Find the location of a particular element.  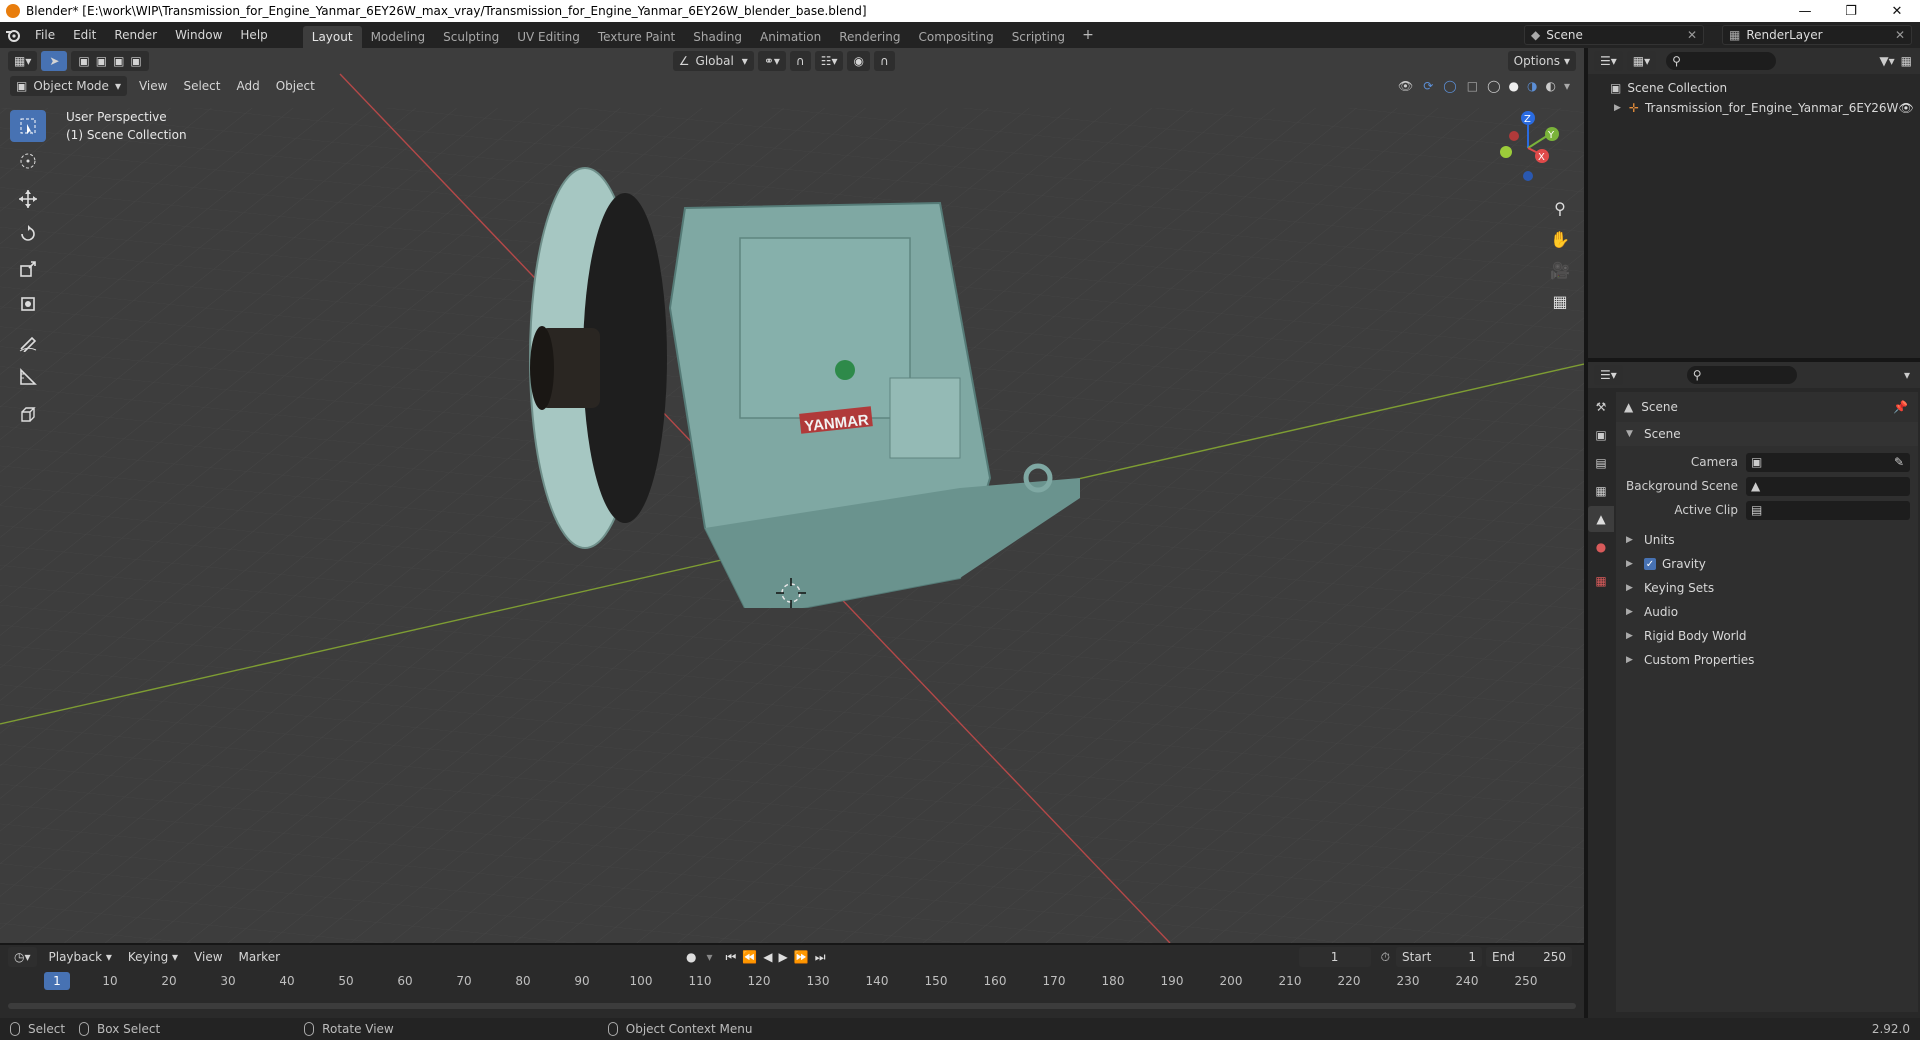

camera-field: ▣ ✎ is located at coordinates (1828, 462).